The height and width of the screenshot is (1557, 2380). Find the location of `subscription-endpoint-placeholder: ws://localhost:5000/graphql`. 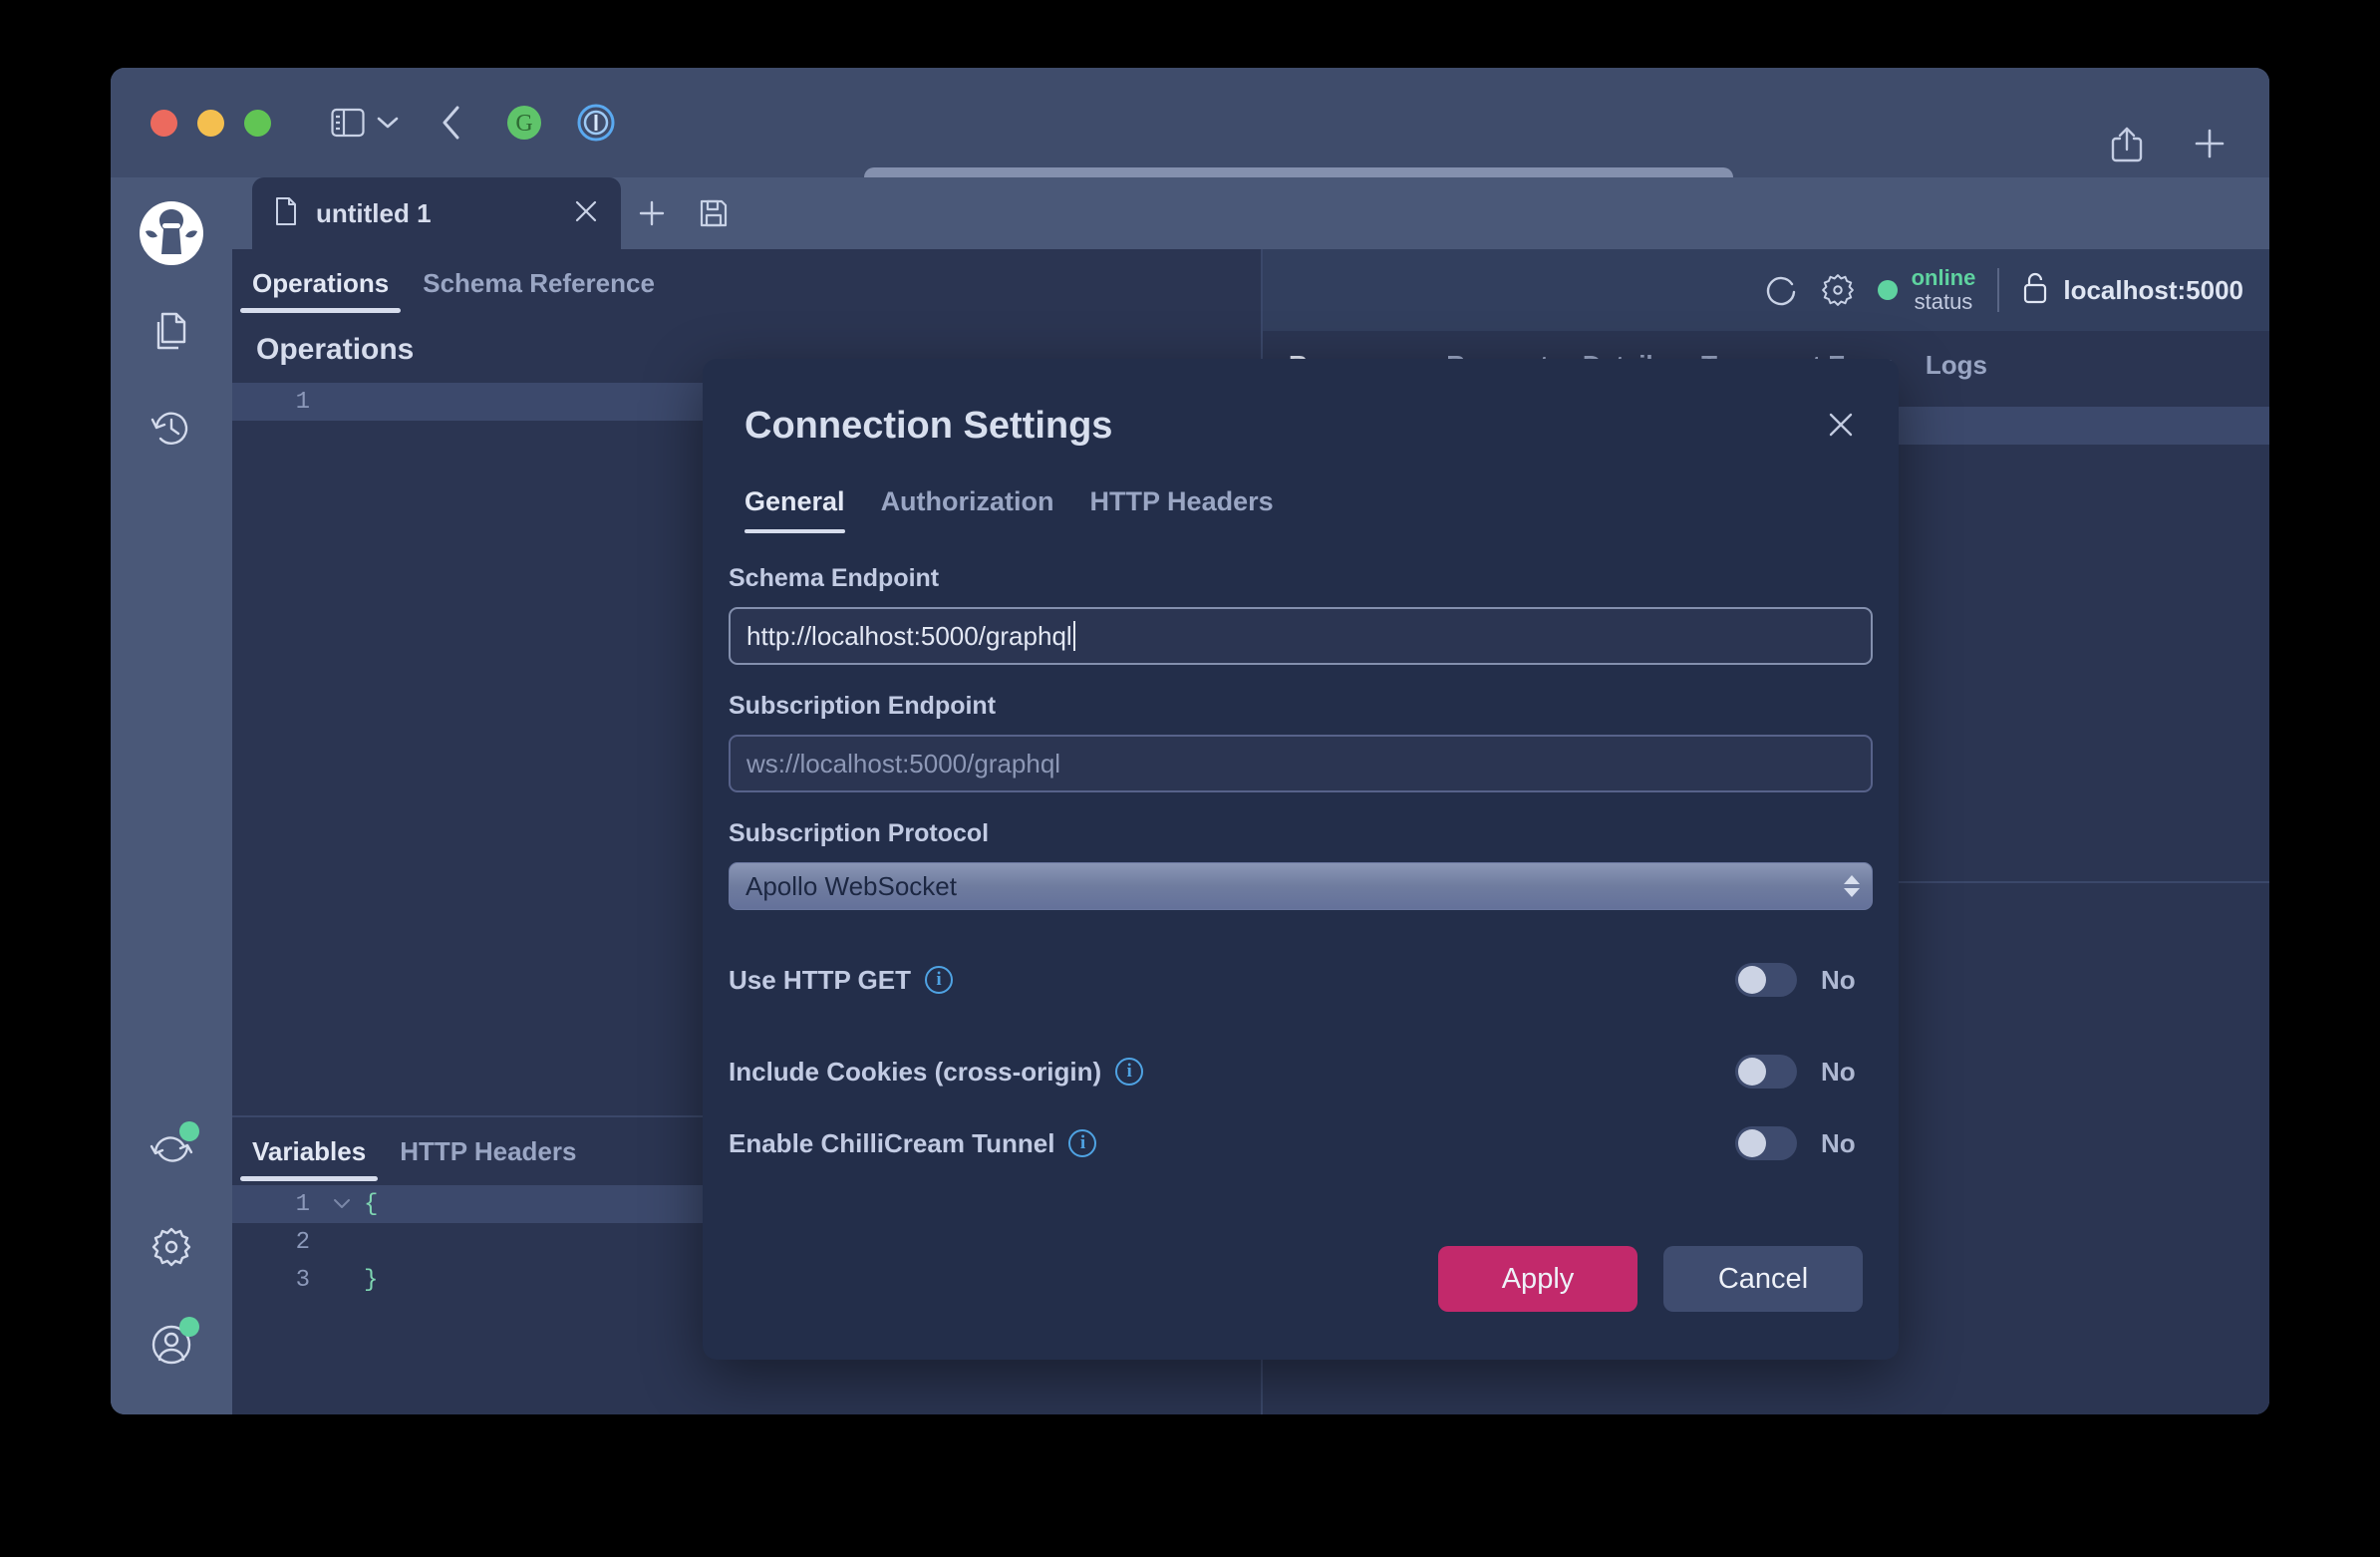

subscription-endpoint-placeholder: ws://localhost:5000/graphql is located at coordinates (903, 763).